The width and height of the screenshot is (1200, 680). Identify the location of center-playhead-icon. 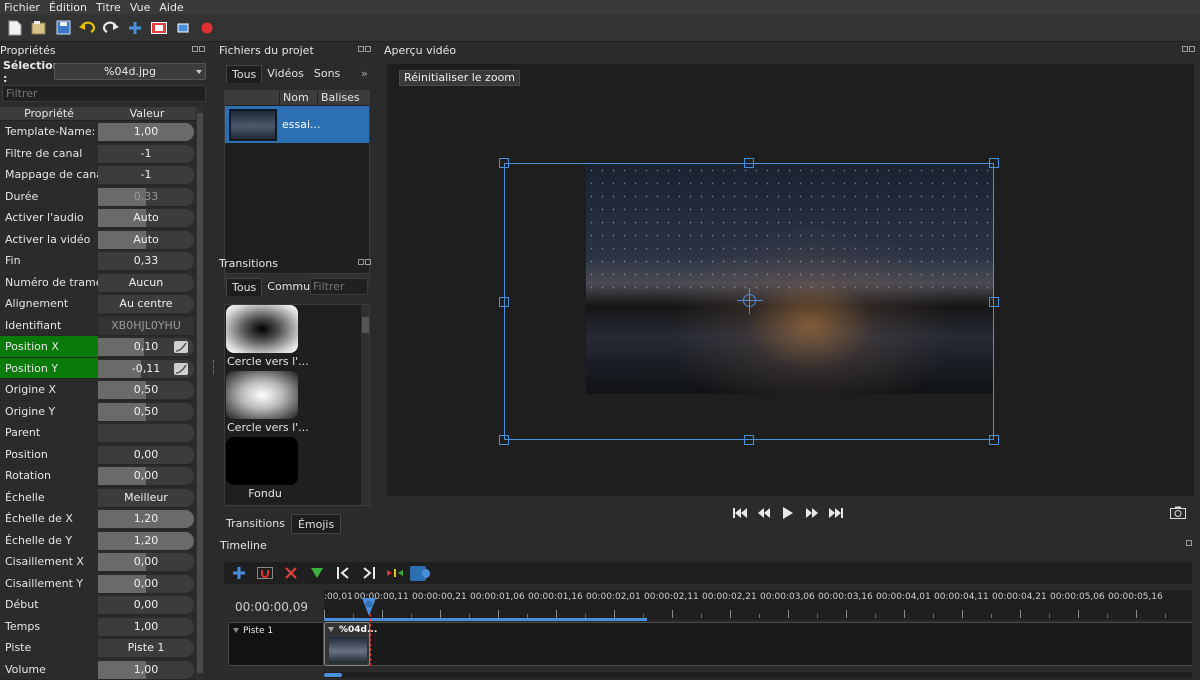
(395, 573).